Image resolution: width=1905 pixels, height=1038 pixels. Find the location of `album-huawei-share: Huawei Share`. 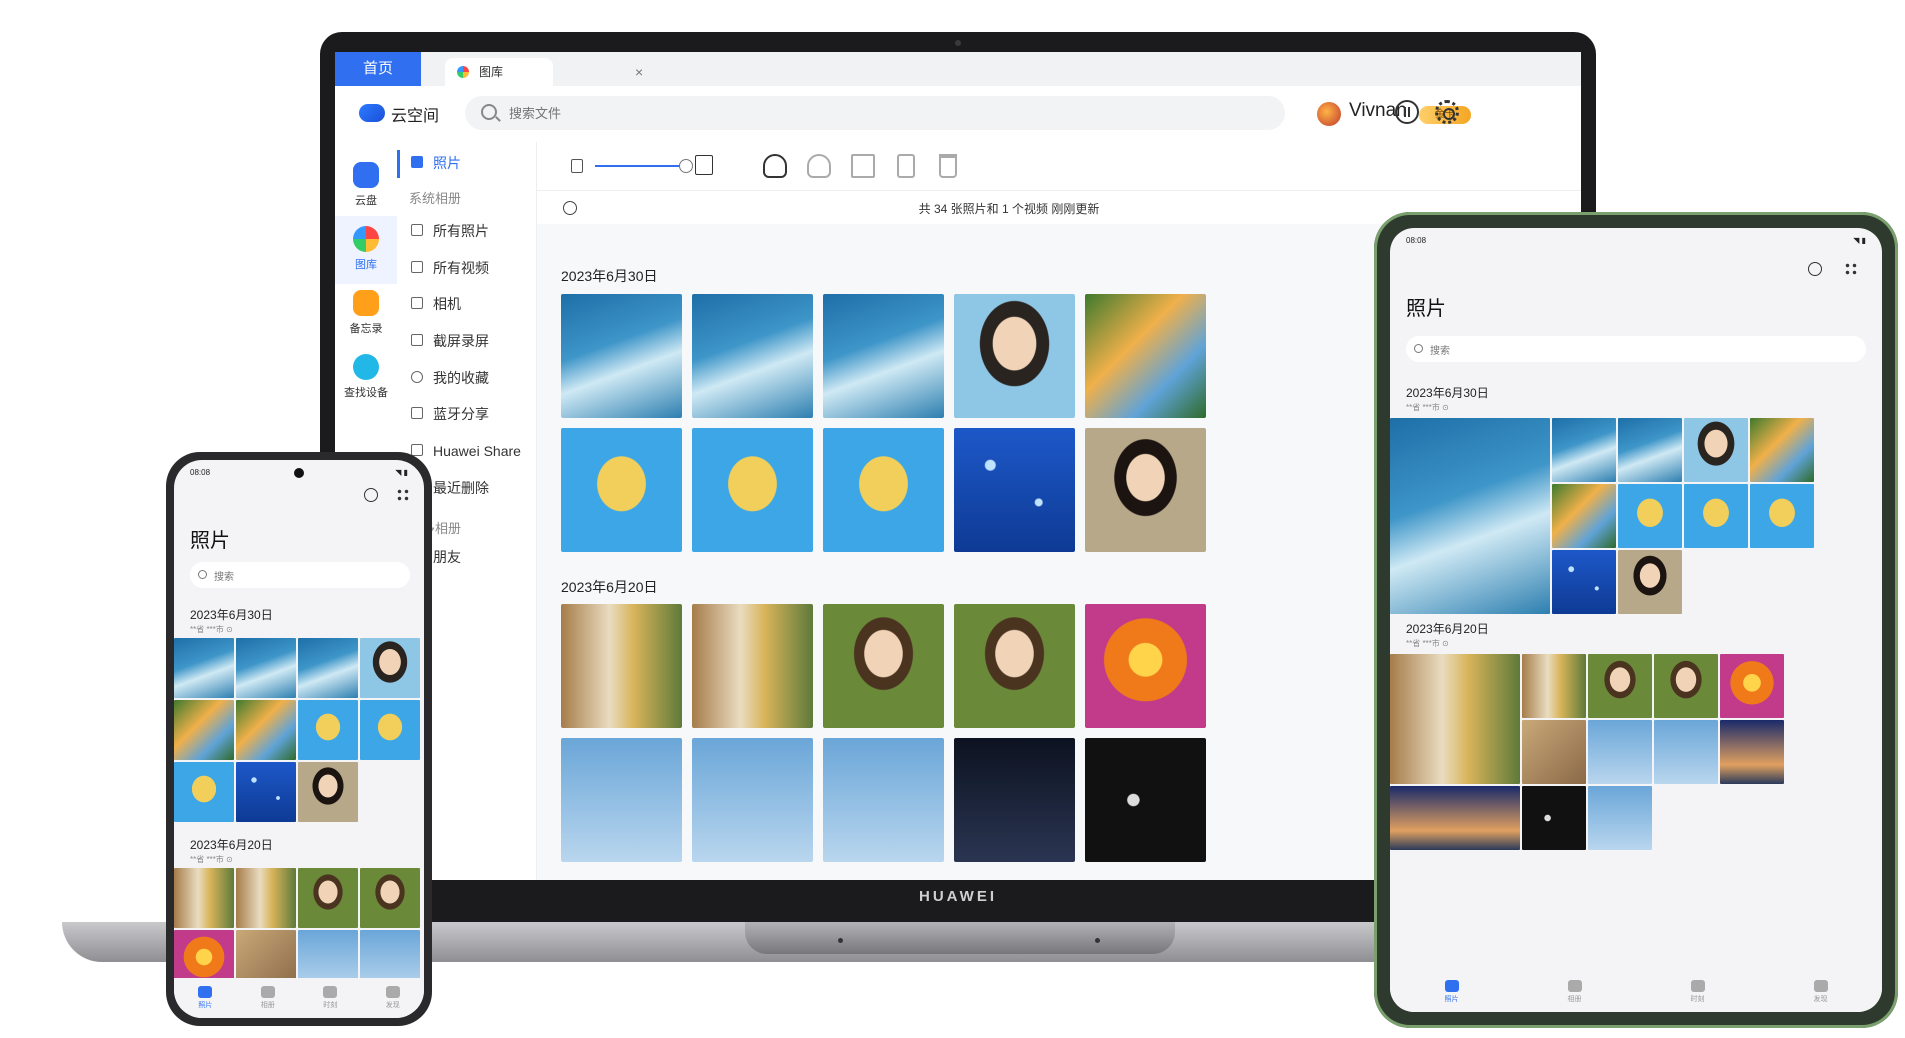

album-huawei-share: Huawei Share is located at coordinates (465, 451).